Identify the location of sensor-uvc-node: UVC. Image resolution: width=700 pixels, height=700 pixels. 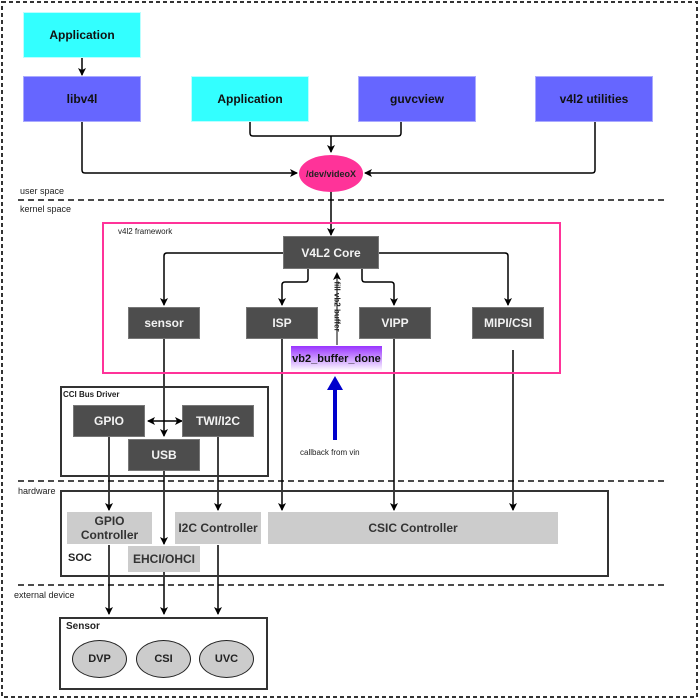
(226, 659).